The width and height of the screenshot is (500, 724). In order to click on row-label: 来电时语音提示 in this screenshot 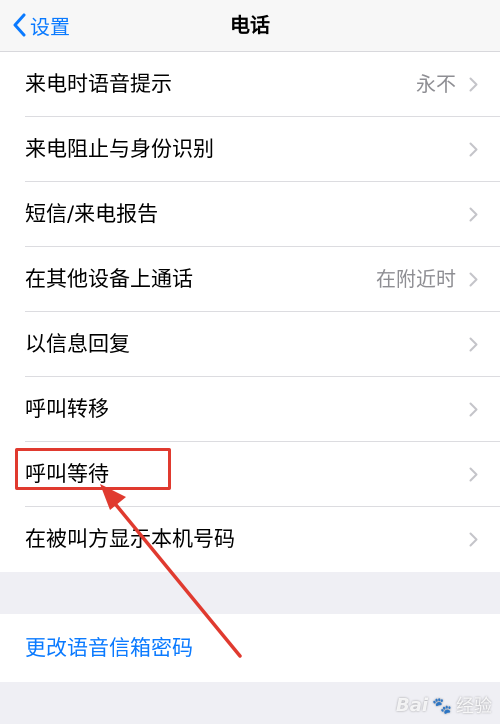, I will do `click(98, 84)`.